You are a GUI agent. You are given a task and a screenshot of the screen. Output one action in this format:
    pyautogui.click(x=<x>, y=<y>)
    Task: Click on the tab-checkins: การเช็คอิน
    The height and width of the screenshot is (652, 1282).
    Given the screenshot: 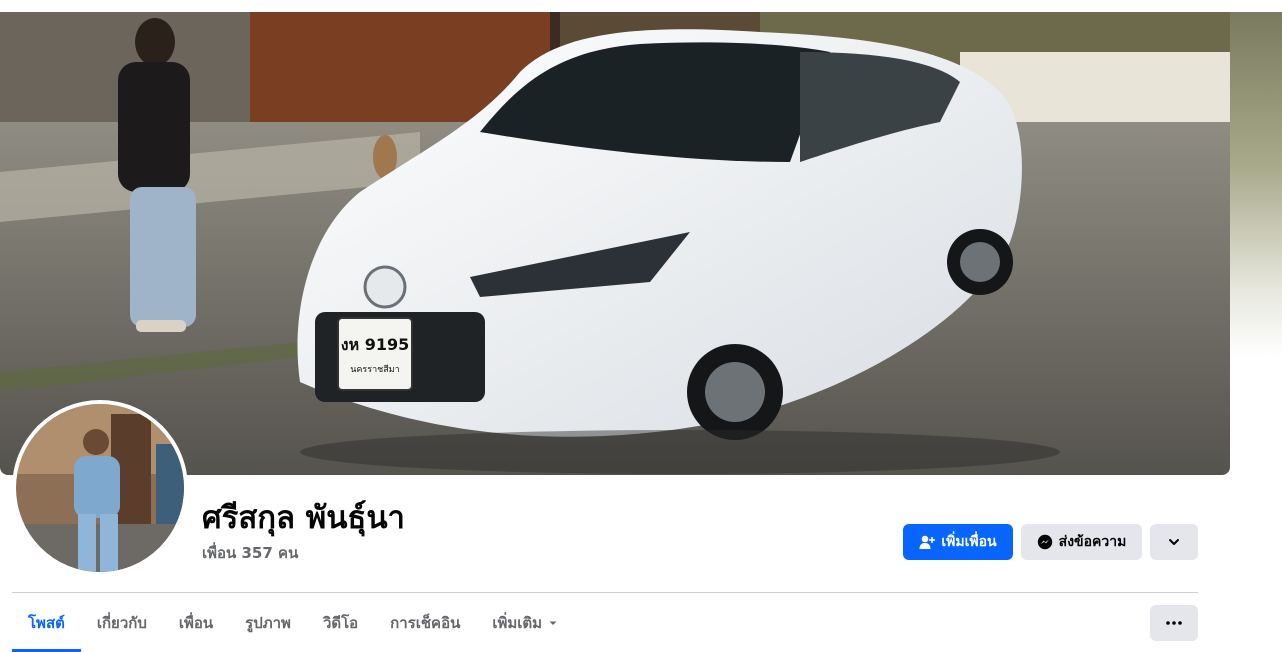 What is the action you would take?
    pyautogui.click(x=425, y=624)
    